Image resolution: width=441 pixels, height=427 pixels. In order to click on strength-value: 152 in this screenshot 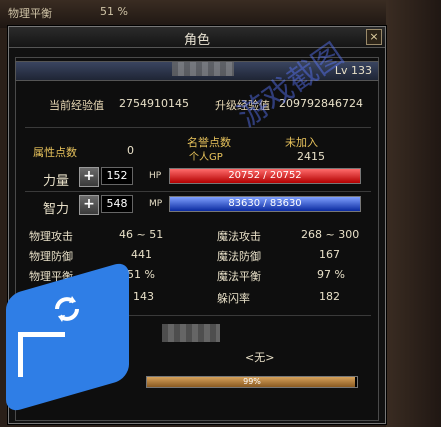, I will do `click(117, 176)`.